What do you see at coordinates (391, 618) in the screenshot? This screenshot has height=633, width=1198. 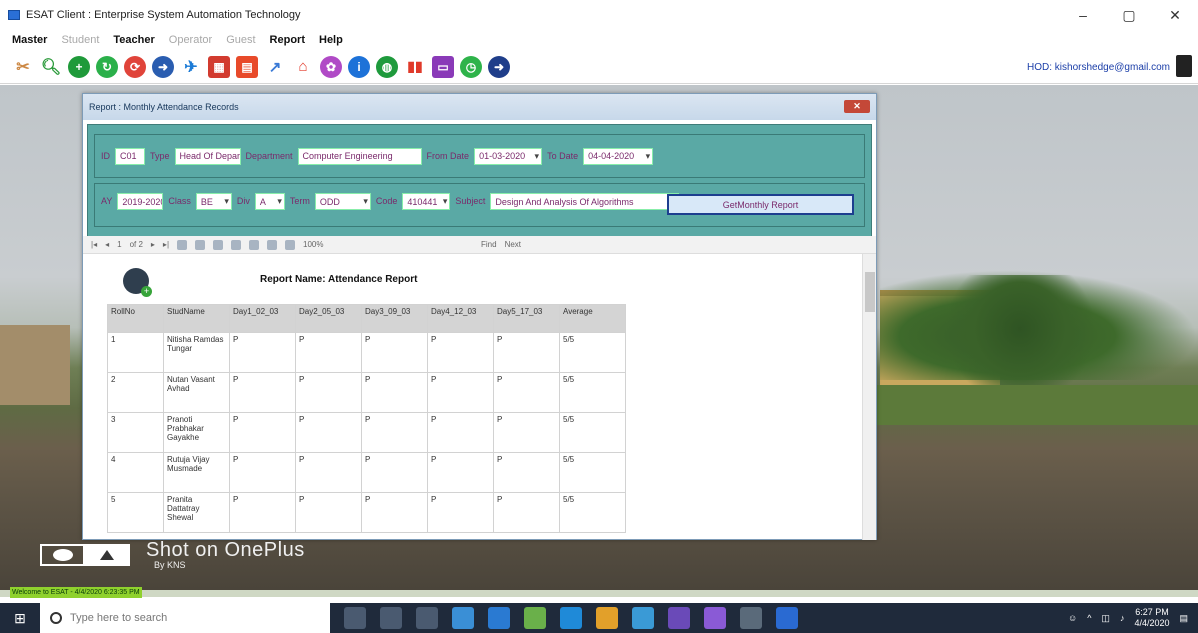 I see `task-view-icon` at bounding box center [391, 618].